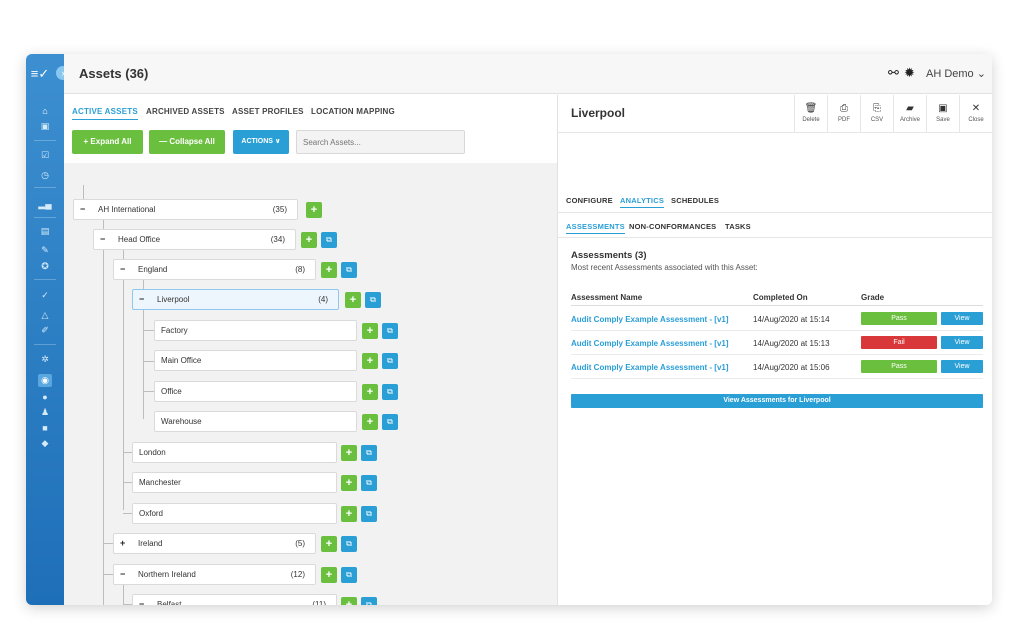 The image size is (1024, 638). What do you see at coordinates (672, 226) in the screenshot?
I see `subtab-non-conformances: NON-CONFORMANCES` at bounding box center [672, 226].